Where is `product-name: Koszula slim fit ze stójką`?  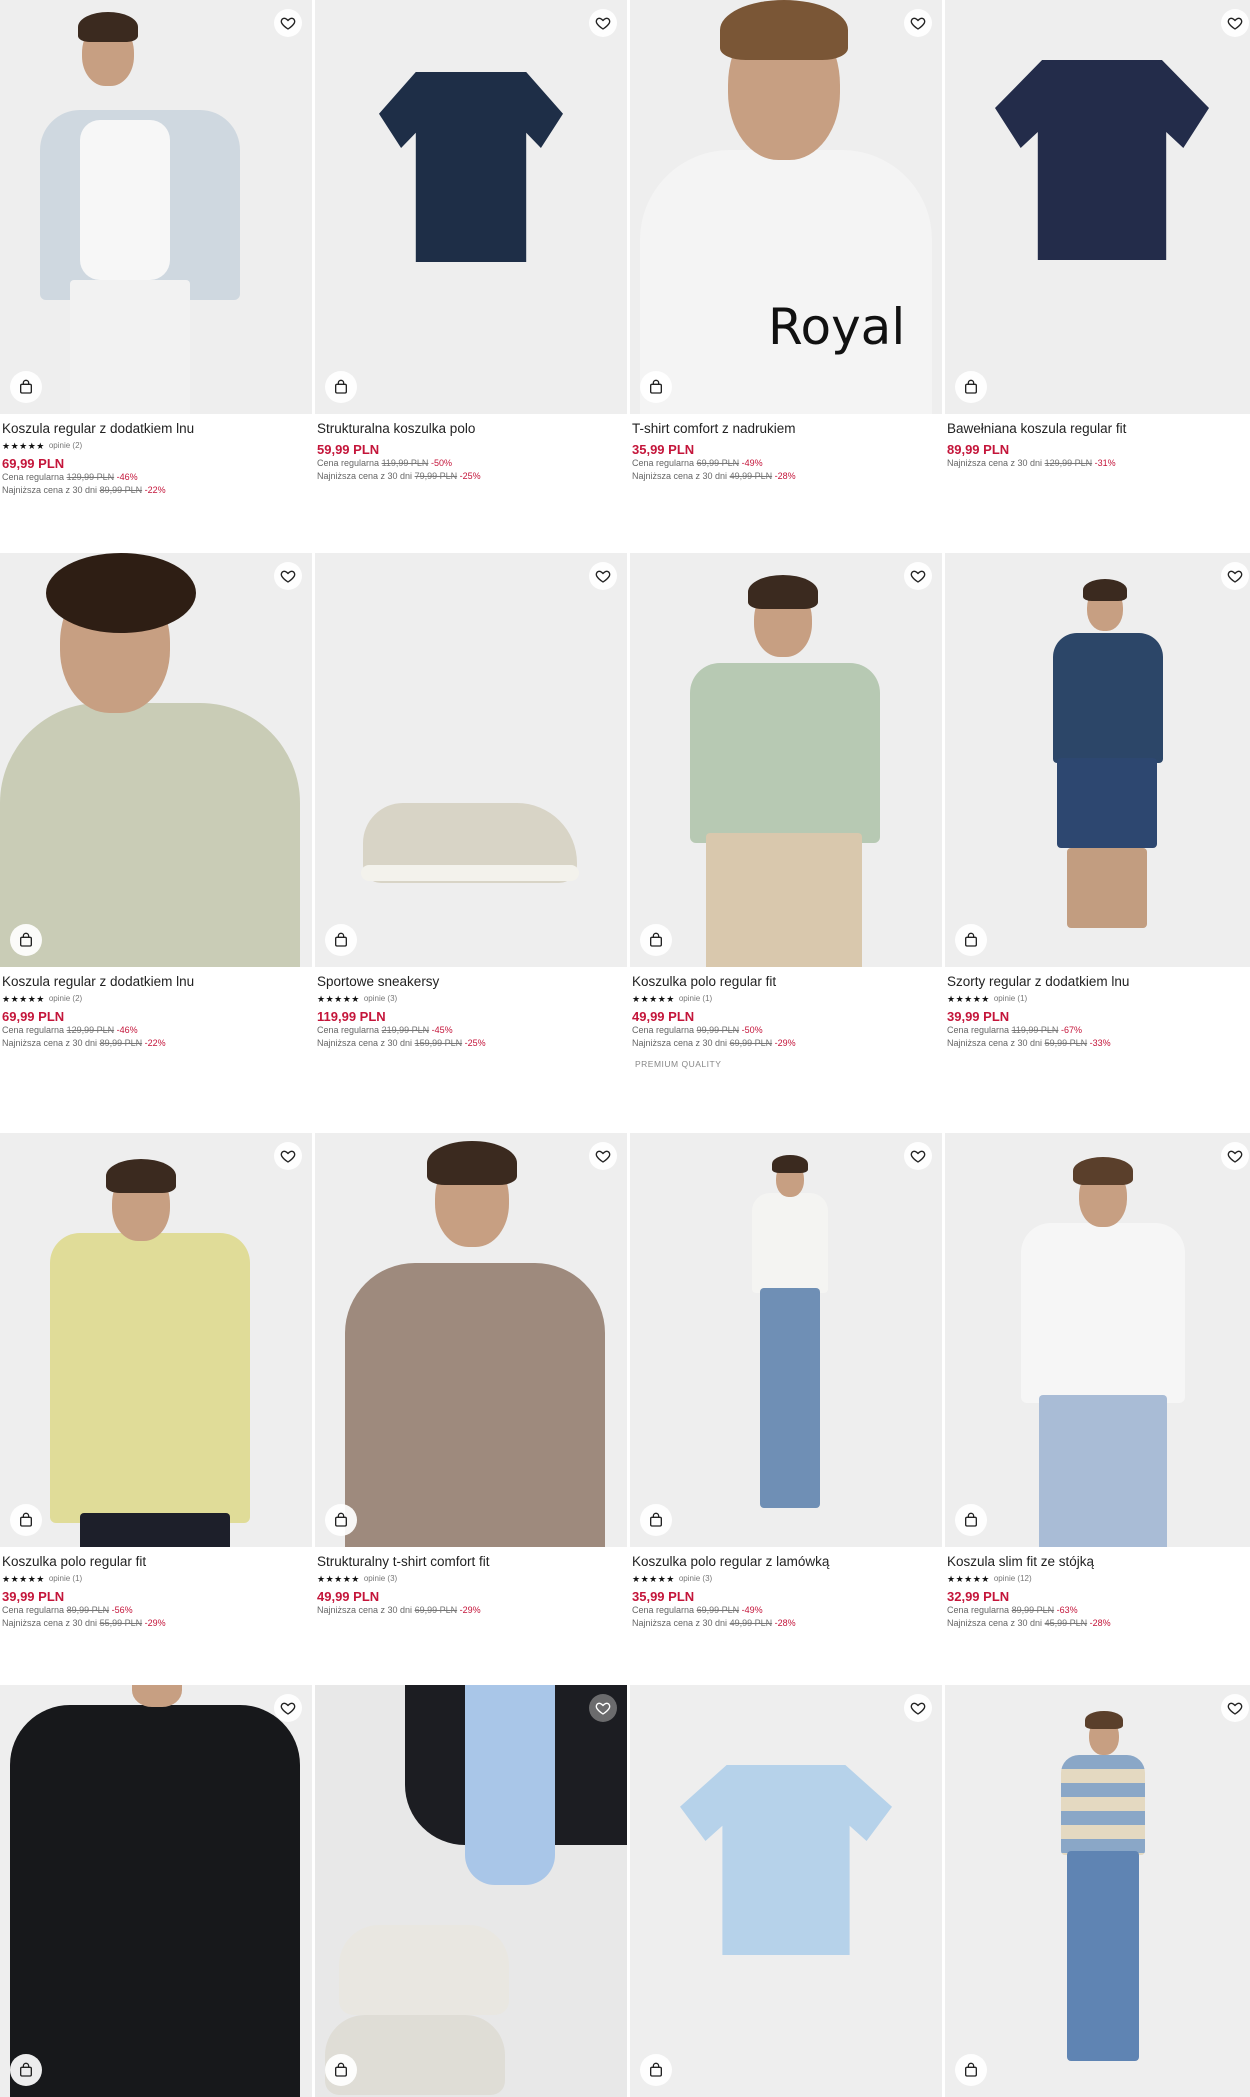 product-name: Koszula slim fit ze stójką is located at coordinates (1098, 1562).